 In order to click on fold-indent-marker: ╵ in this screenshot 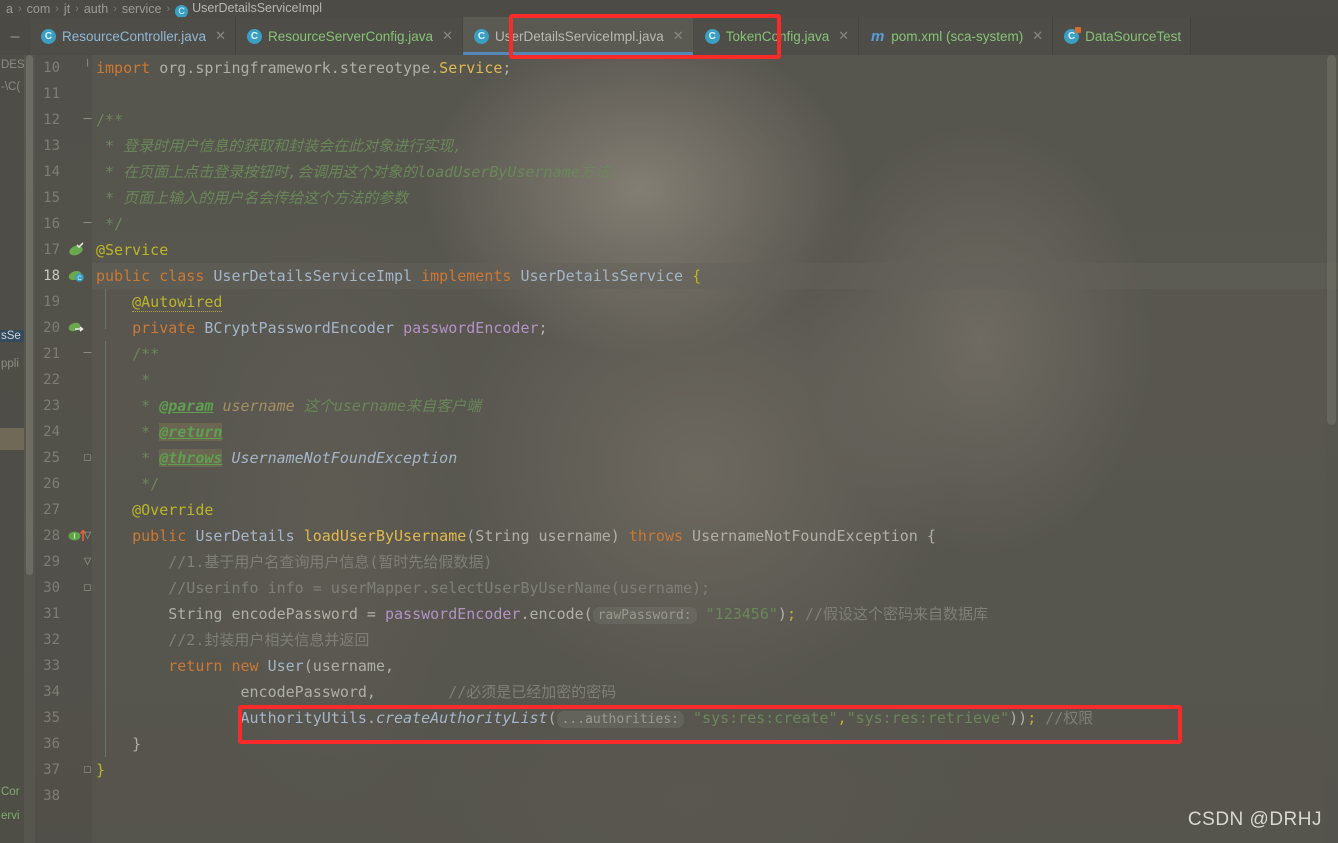, I will do `click(87, 68)`.